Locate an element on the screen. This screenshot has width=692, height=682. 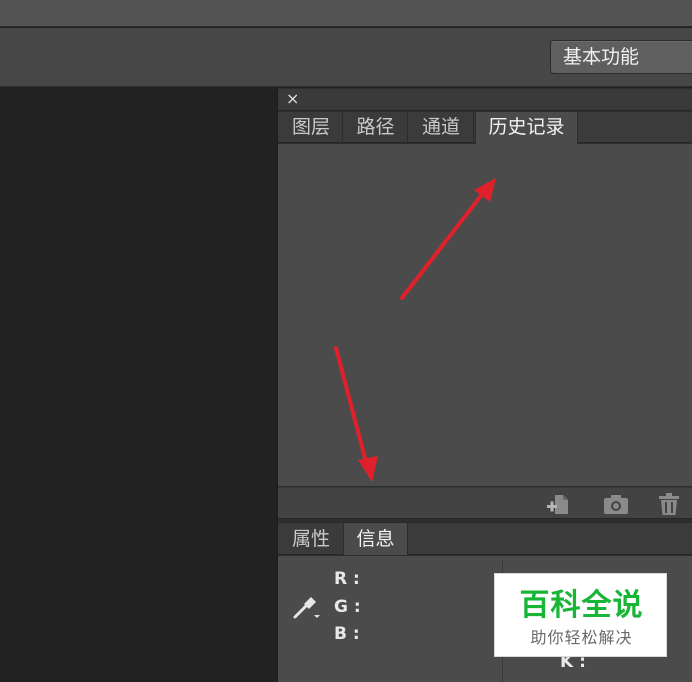
tab-channels: 通道 is located at coordinates (441, 127).